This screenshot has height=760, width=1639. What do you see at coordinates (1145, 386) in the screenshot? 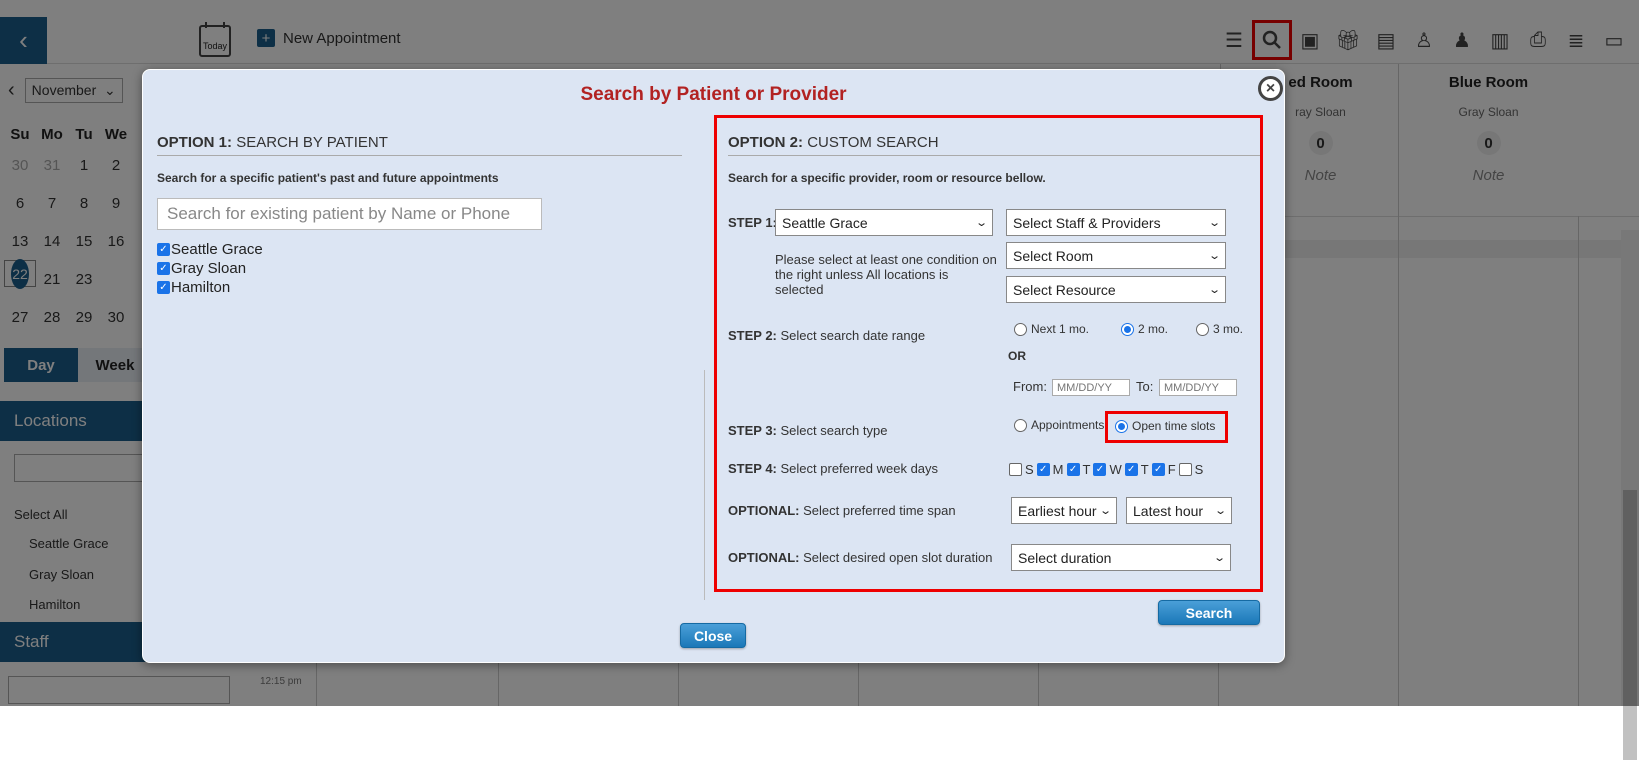
I see `to-label: To:` at bounding box center [1145, 386].